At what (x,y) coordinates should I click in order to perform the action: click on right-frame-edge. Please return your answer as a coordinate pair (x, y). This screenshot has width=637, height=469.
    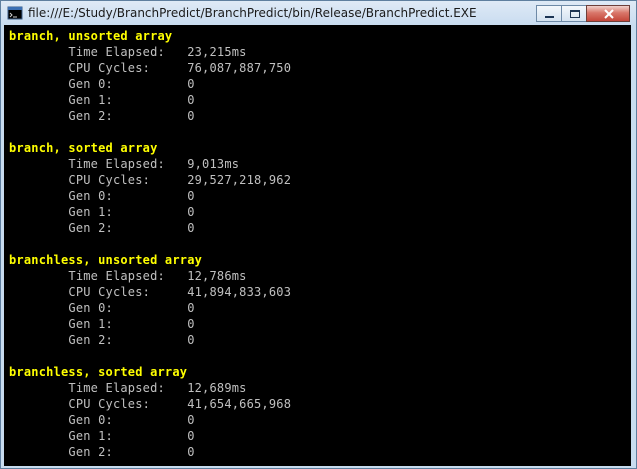
    Looking at the image, I should click on (633, 245).